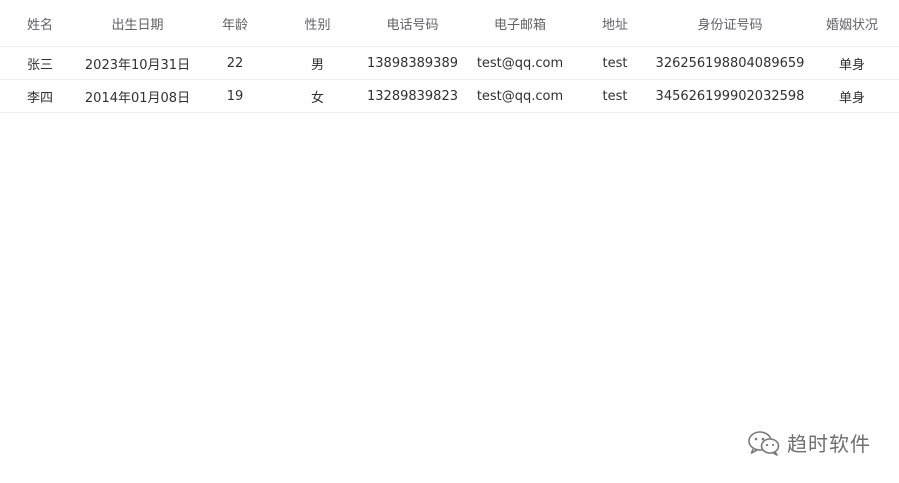 The height and width of the screenshot is (483, 899). What do you see at coordinates (412, 23) in the screenshot?
I see `header-phone: 电话号码` at bounding box center [412, 23].